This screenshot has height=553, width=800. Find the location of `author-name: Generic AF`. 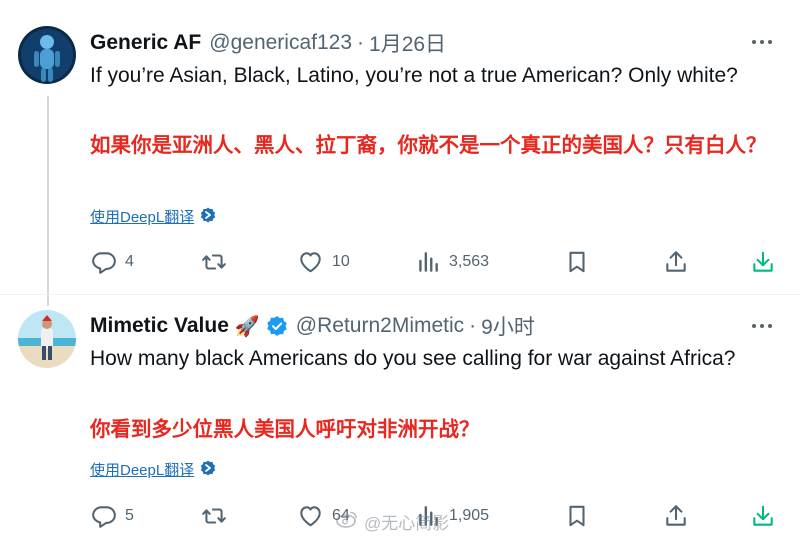

author-name: Generic AF is located at coordinates (145, 43).